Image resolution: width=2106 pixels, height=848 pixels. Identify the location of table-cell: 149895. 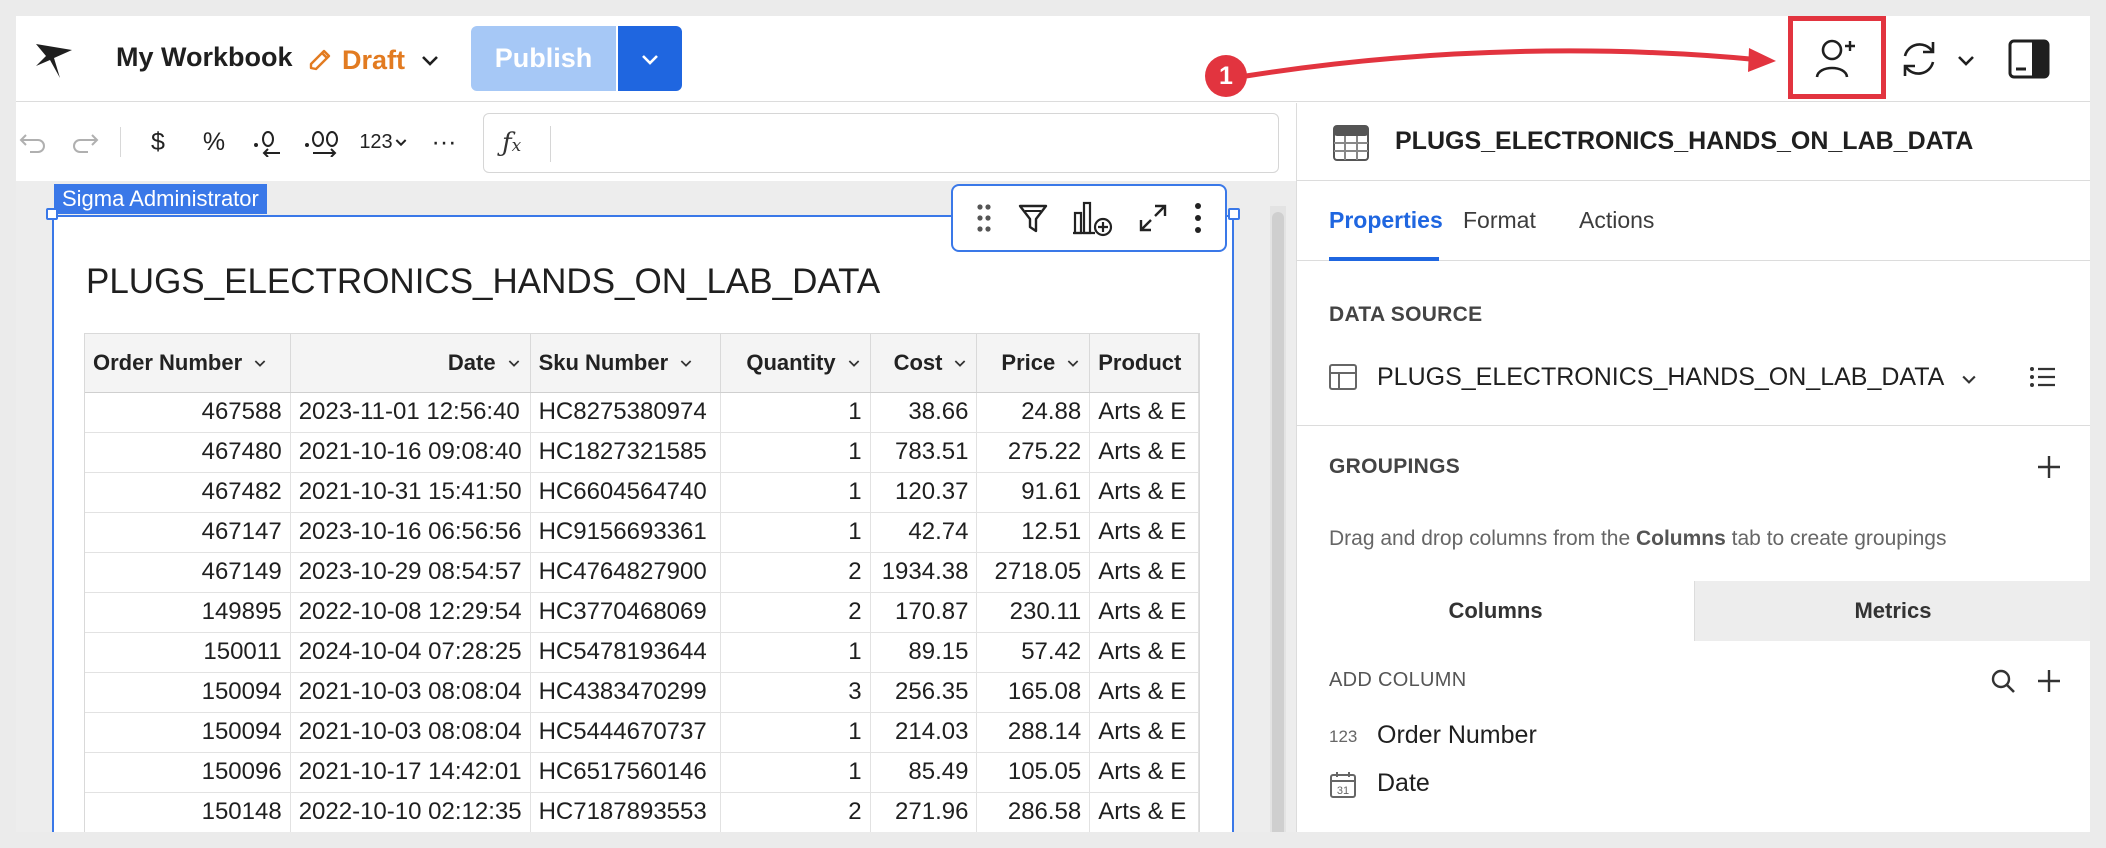
(188, 612).